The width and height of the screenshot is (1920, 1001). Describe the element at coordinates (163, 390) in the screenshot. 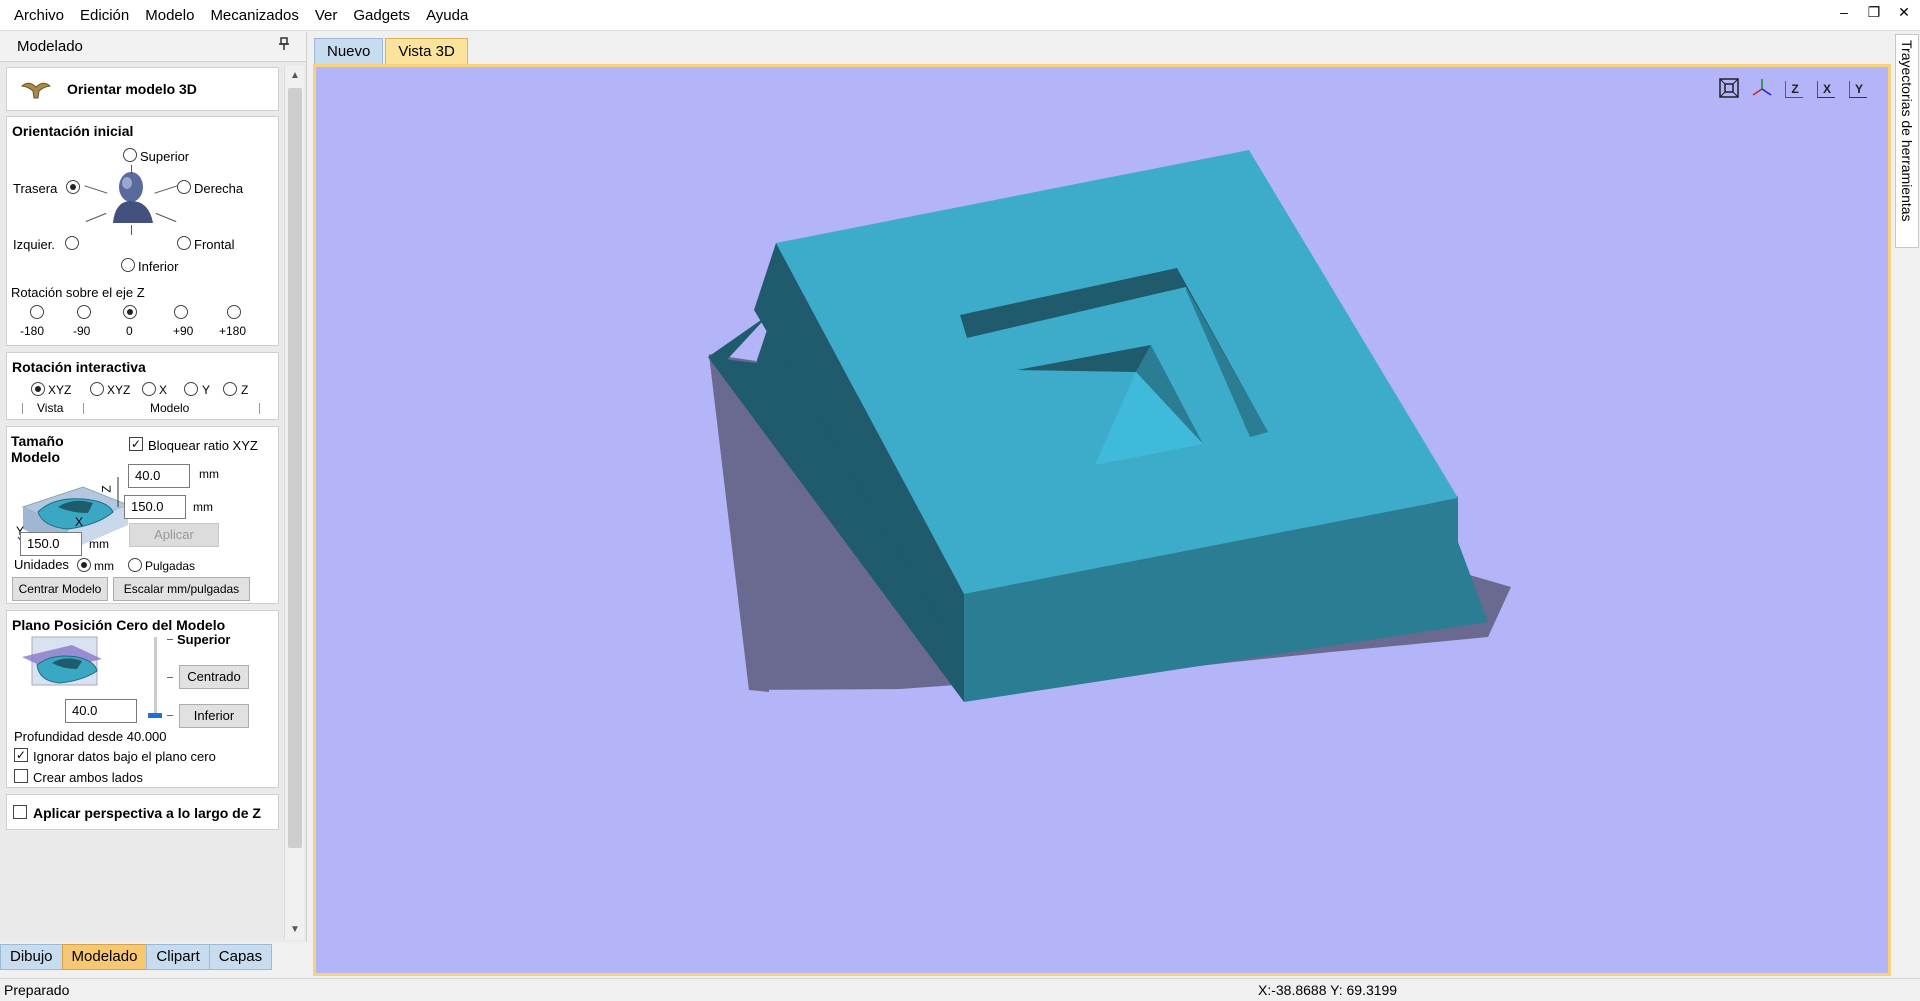

I see `rot-x-label: X` at that location.